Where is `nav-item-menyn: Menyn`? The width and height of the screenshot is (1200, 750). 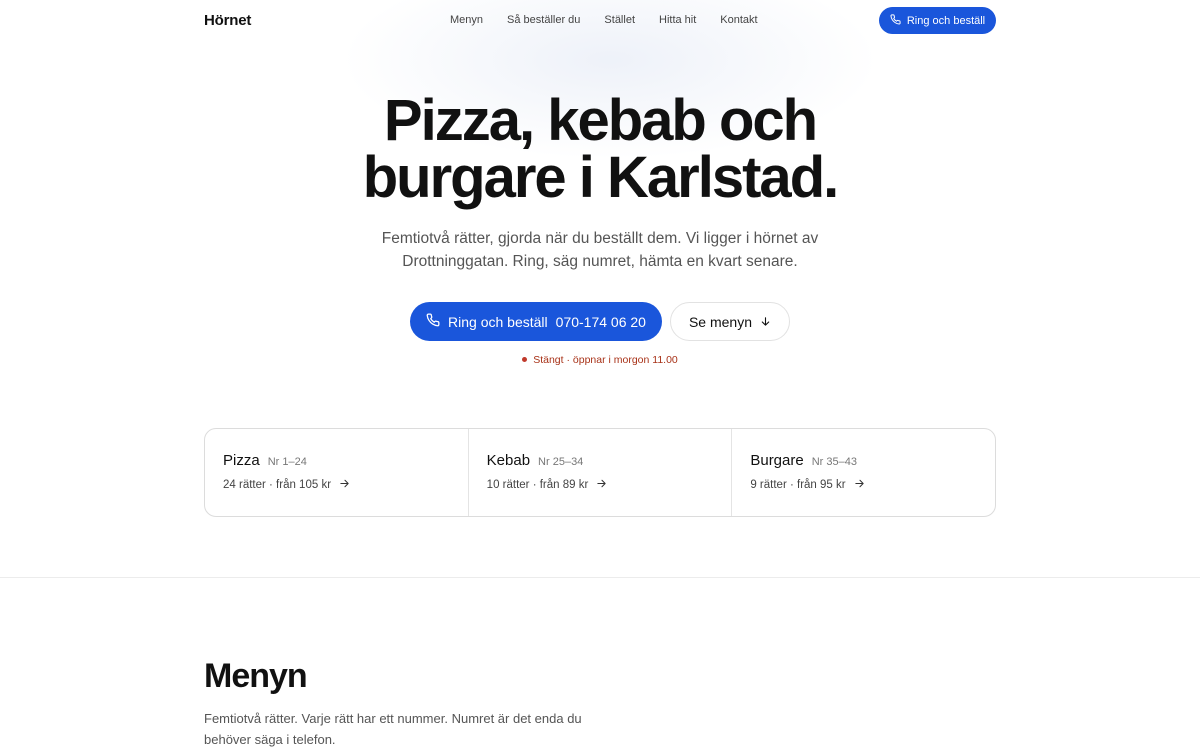 nav-item-menyn: Menyn is located at coordinates (466, 20).